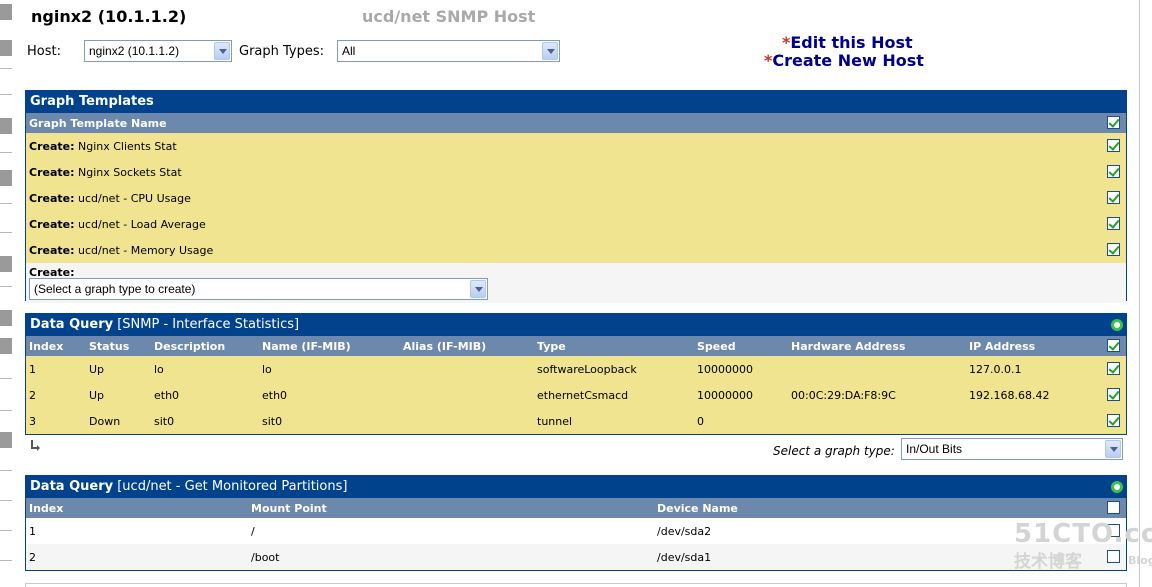 The image size is (1152, 587). I want to click on cell-index: 3, so click(32, 421).